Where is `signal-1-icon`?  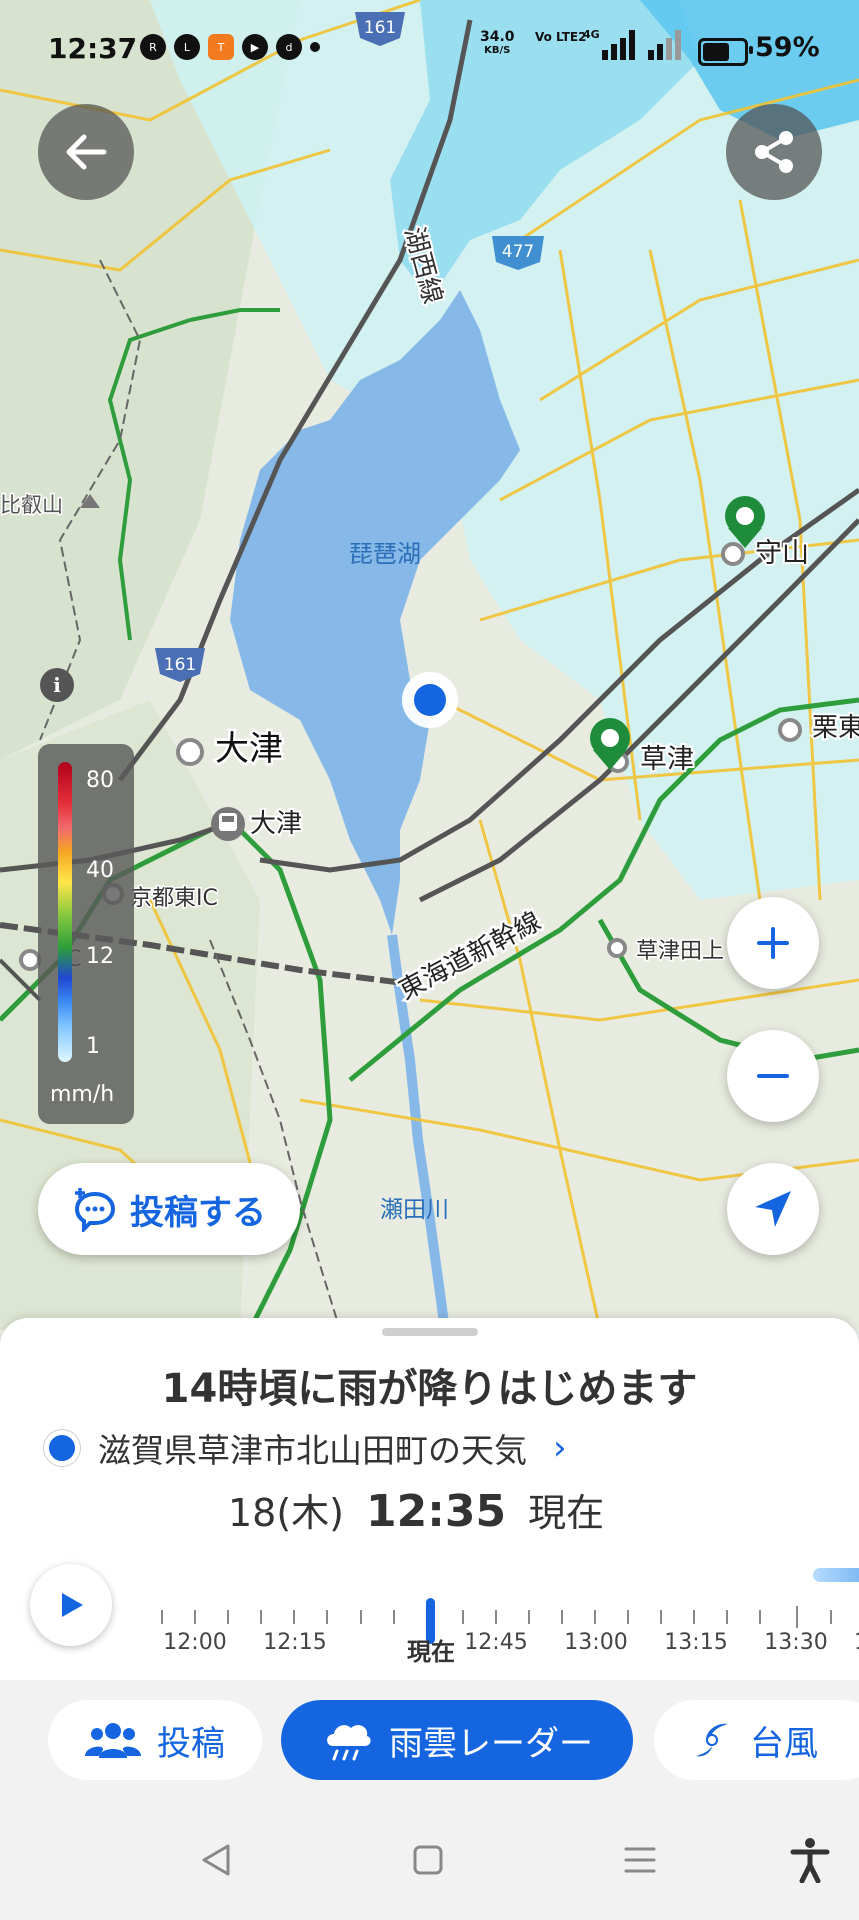
signal-1-icon is located at coordinates (618, 45).